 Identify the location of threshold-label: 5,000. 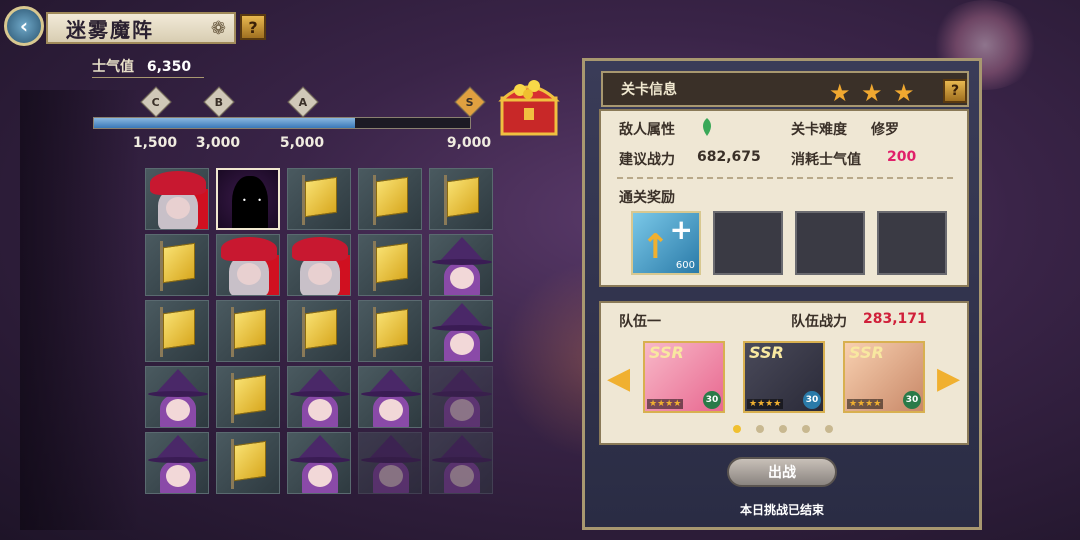
(302, 143).